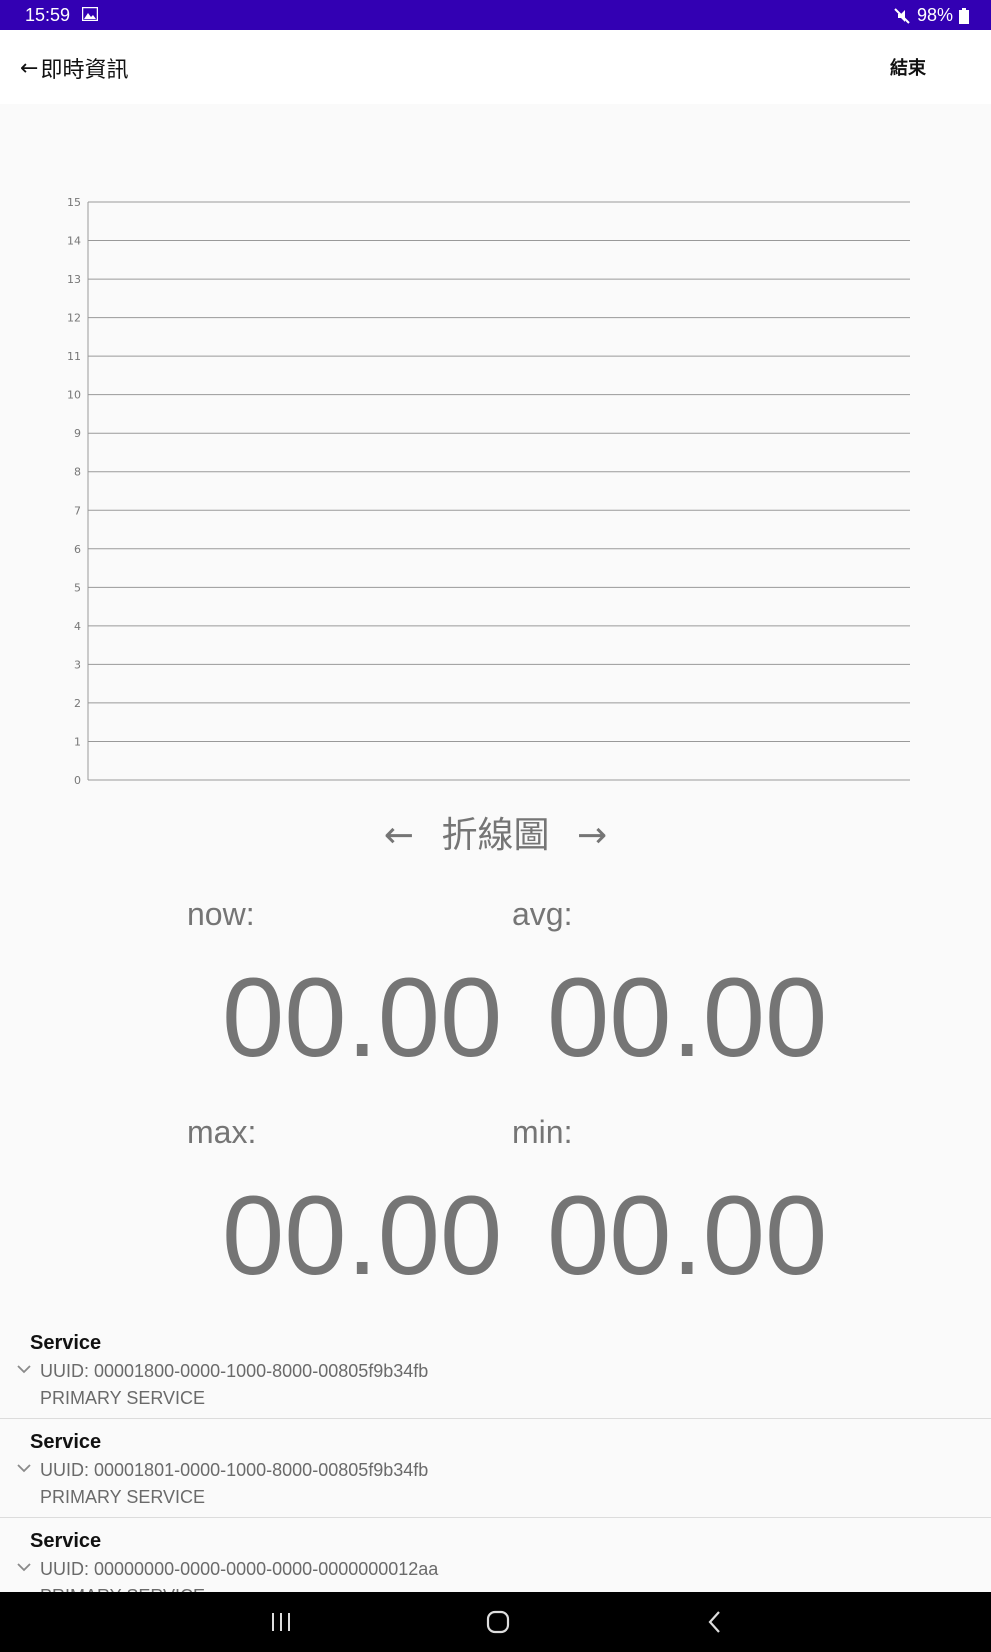  Describe the element at coordinates (74, 395) in the screenshot. I see `y-tick-label: 10` at that location.